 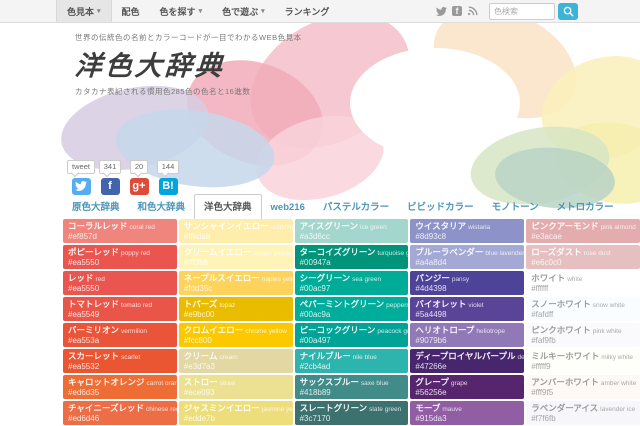 I want to click on color-hex-code: #00a497, so click(x=315, y=341).